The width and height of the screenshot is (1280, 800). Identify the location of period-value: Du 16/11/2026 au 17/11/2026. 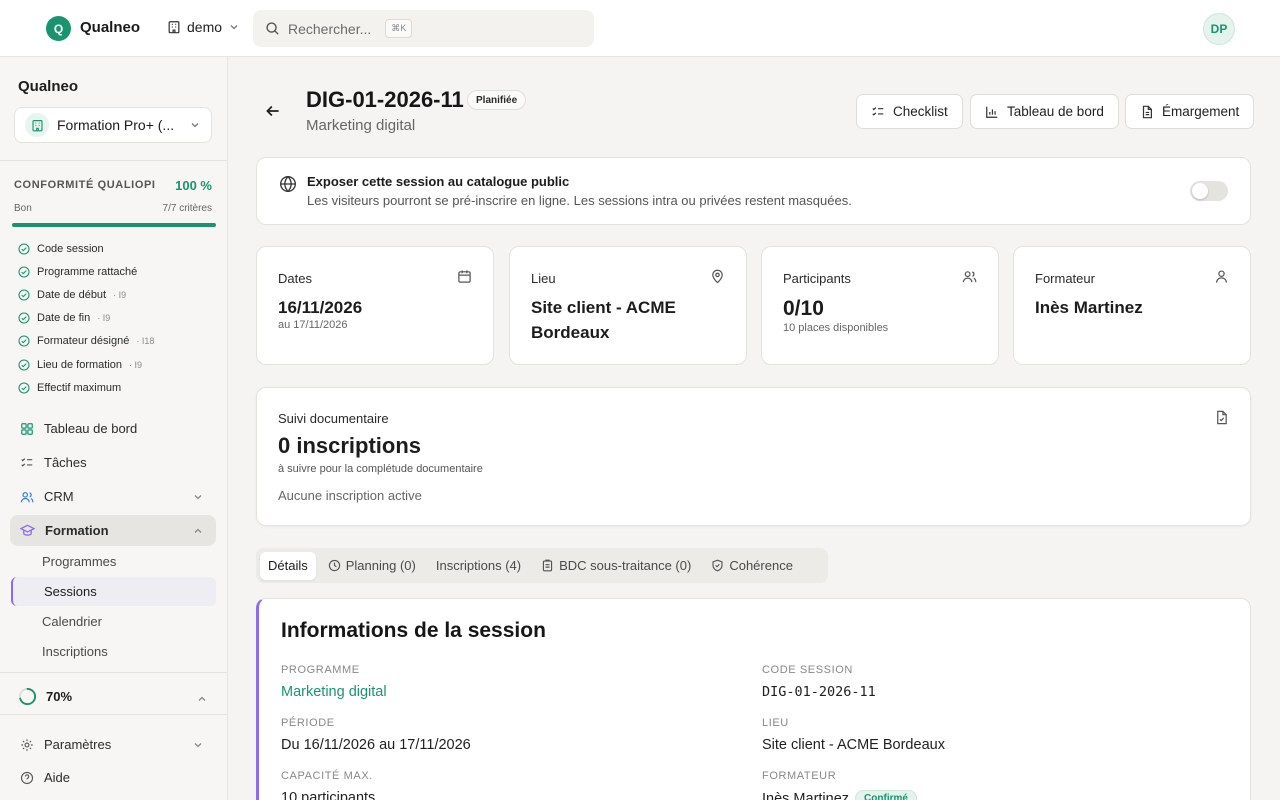
(376, 745).